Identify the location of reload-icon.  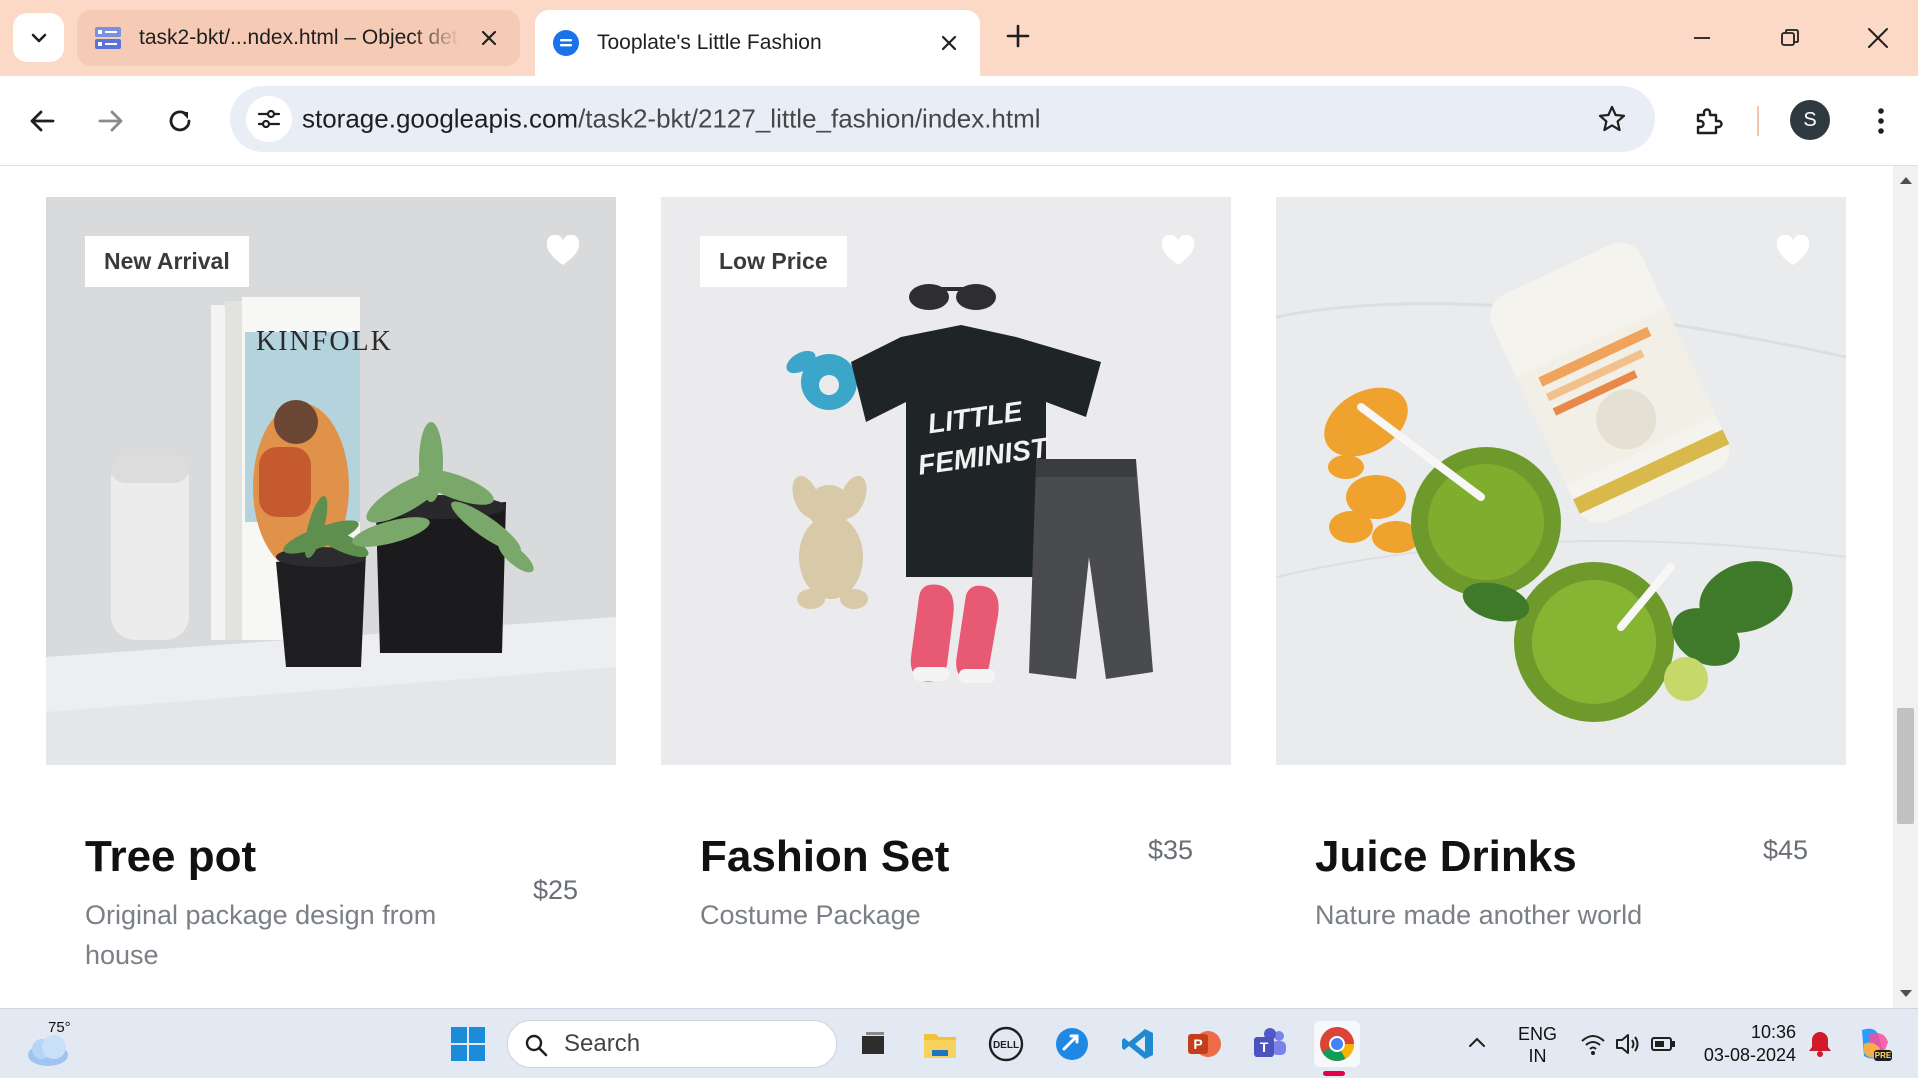
(180, 121).